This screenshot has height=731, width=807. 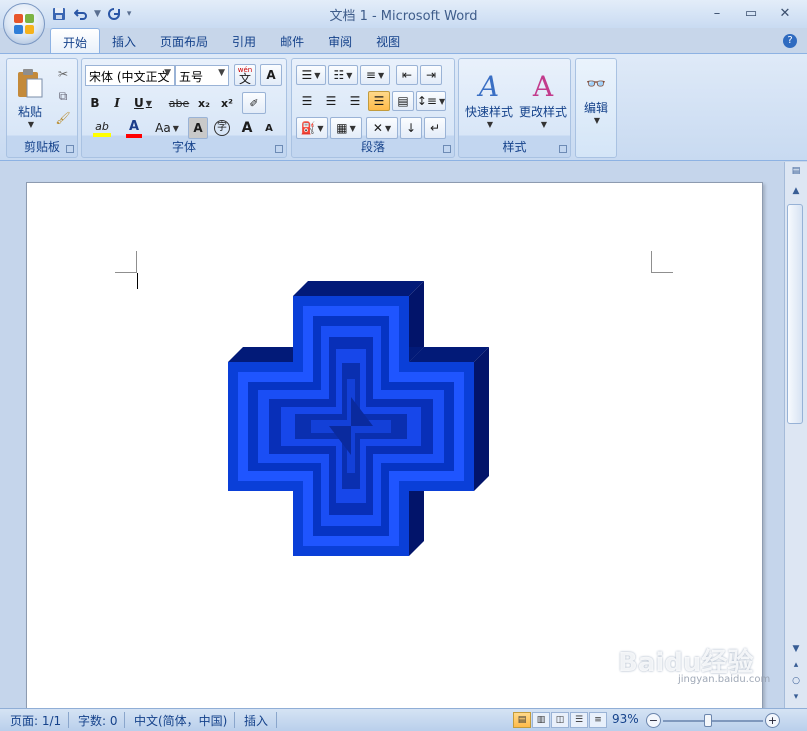 What do you see at coordinates (124, 41) in the screenshot?
I see `tab-insert: 插入` at bounding box center [124, 41].